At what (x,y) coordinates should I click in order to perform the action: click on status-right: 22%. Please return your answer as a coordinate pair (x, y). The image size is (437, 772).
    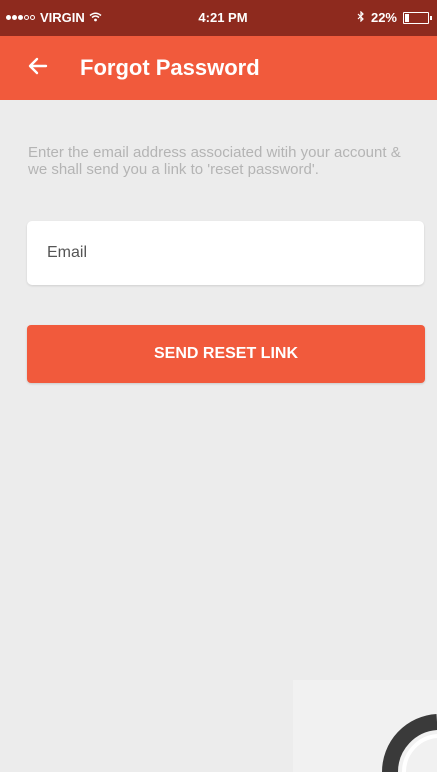
    Looking at the image, I should click on (394, 17).